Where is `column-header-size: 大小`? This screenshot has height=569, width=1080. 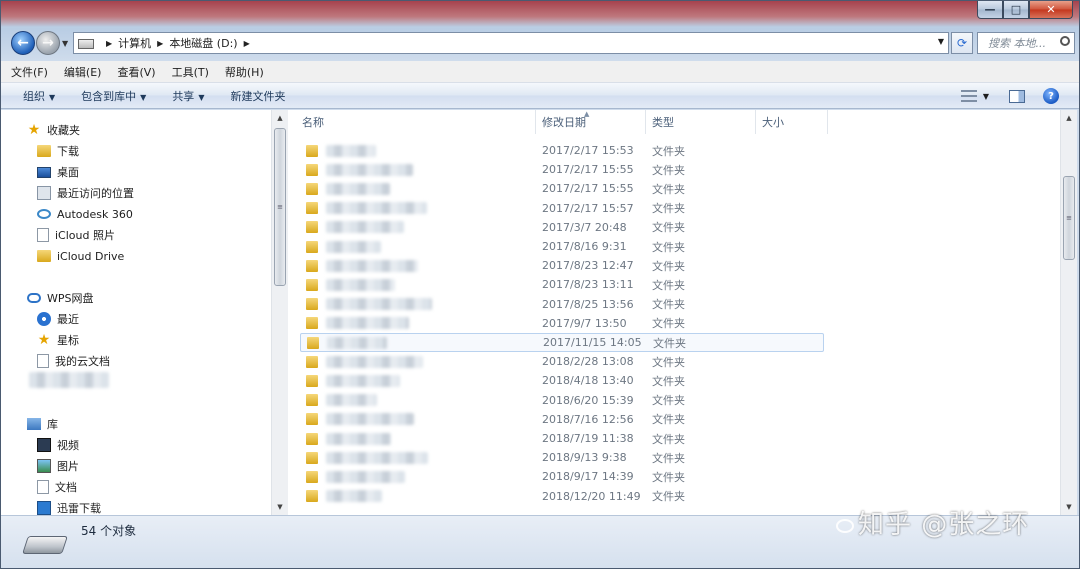 column-header-size: 大小 is located at coordinates (792, 122).